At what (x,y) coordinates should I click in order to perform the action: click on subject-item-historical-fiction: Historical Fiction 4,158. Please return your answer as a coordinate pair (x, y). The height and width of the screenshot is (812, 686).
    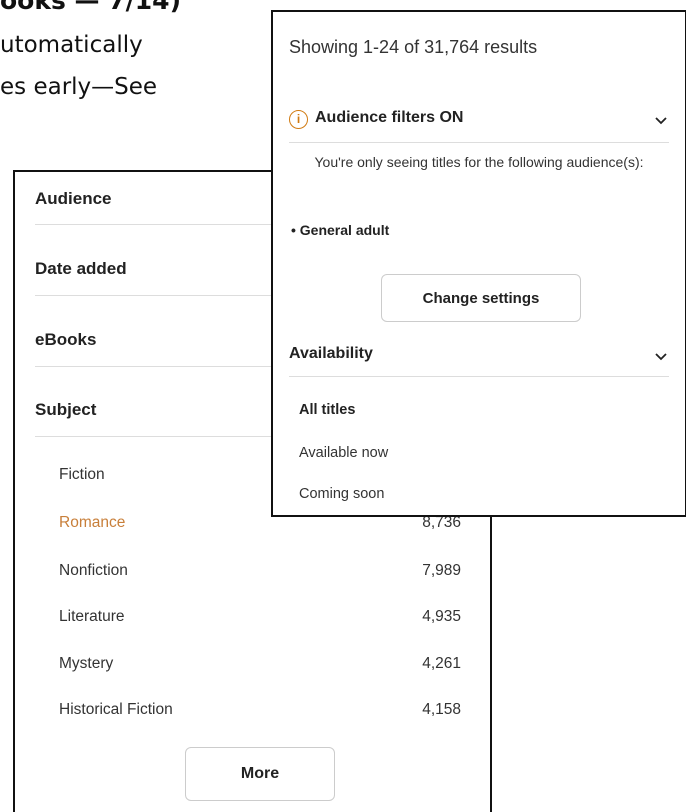
    Looking at the image, I should click on (260, 710).